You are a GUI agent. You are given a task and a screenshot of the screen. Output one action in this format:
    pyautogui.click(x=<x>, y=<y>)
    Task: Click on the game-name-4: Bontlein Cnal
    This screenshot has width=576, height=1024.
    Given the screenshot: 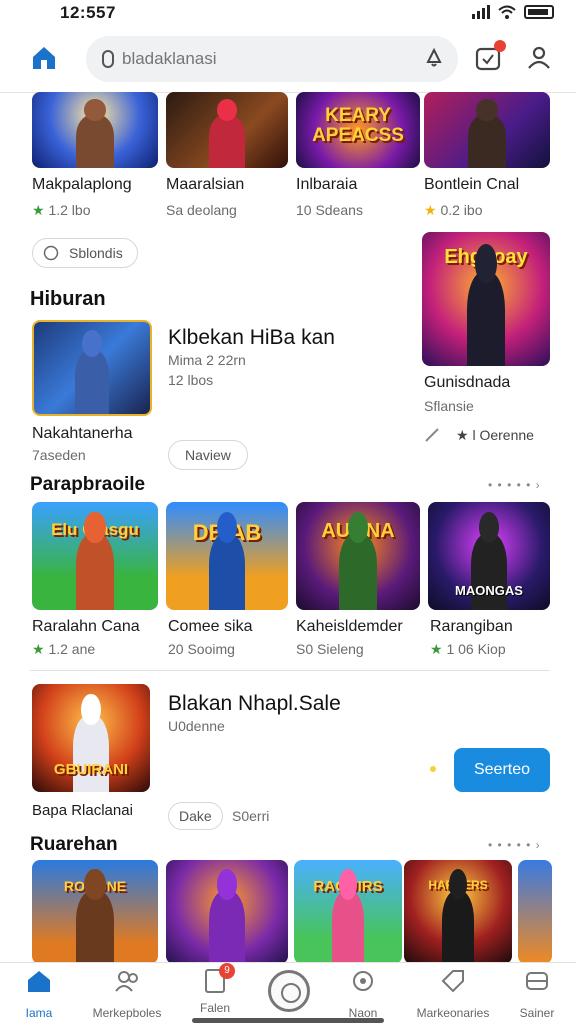 What is the action you would take?
    pyautogui.click(x=471, y=185)
    